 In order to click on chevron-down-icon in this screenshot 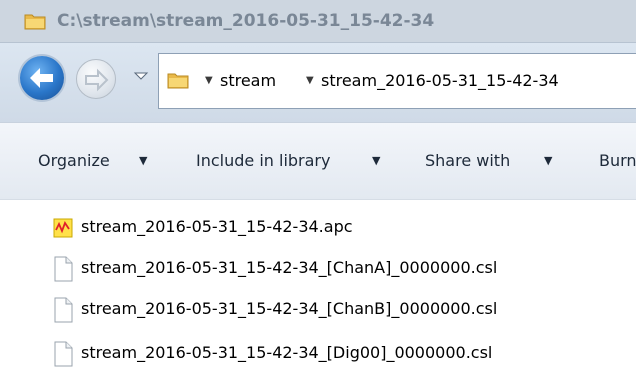, I will do `click(141, 76)`.